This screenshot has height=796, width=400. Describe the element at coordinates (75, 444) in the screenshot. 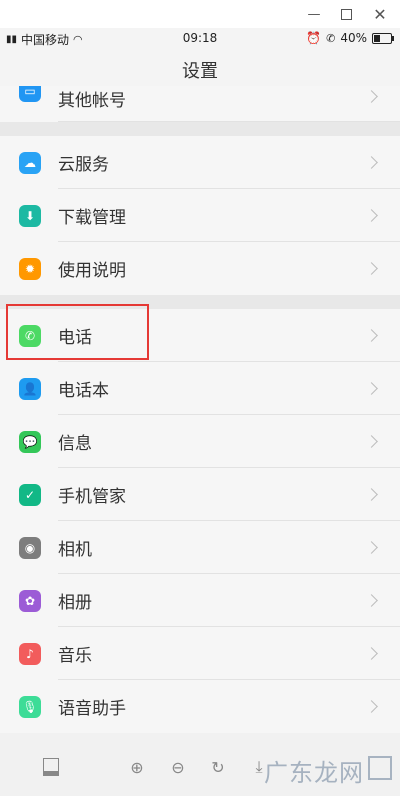

I see `item-label: 信息` at that location.